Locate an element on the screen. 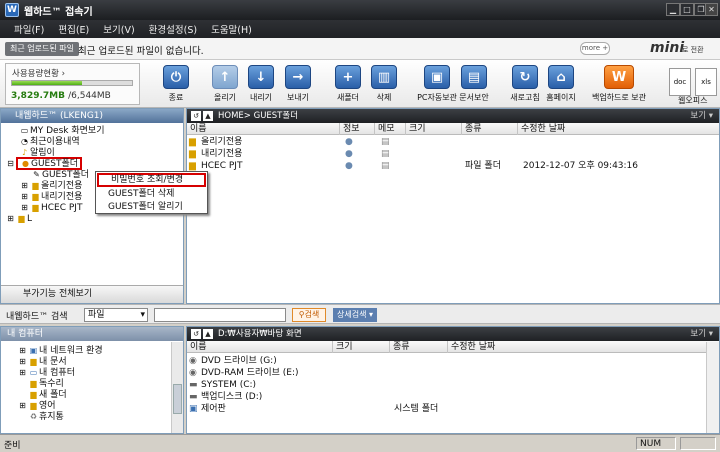 Image resolution: width=720 pixels, height=452 pixels. tree-item-eagle: ▆ 독수리 is located at coordinates (92, 383).